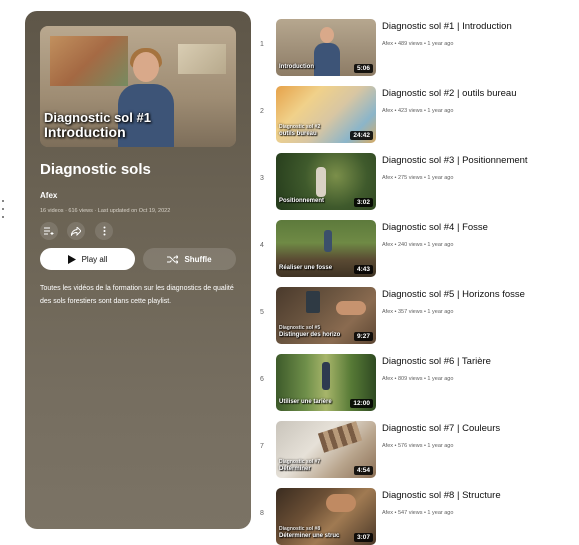 The image size is (579, 545). Describe the element at coordinates (138, 86) in the screenshot. I see `playlist-cover-thumbnail: Diagnostic sol #1 Introduction` at that location.